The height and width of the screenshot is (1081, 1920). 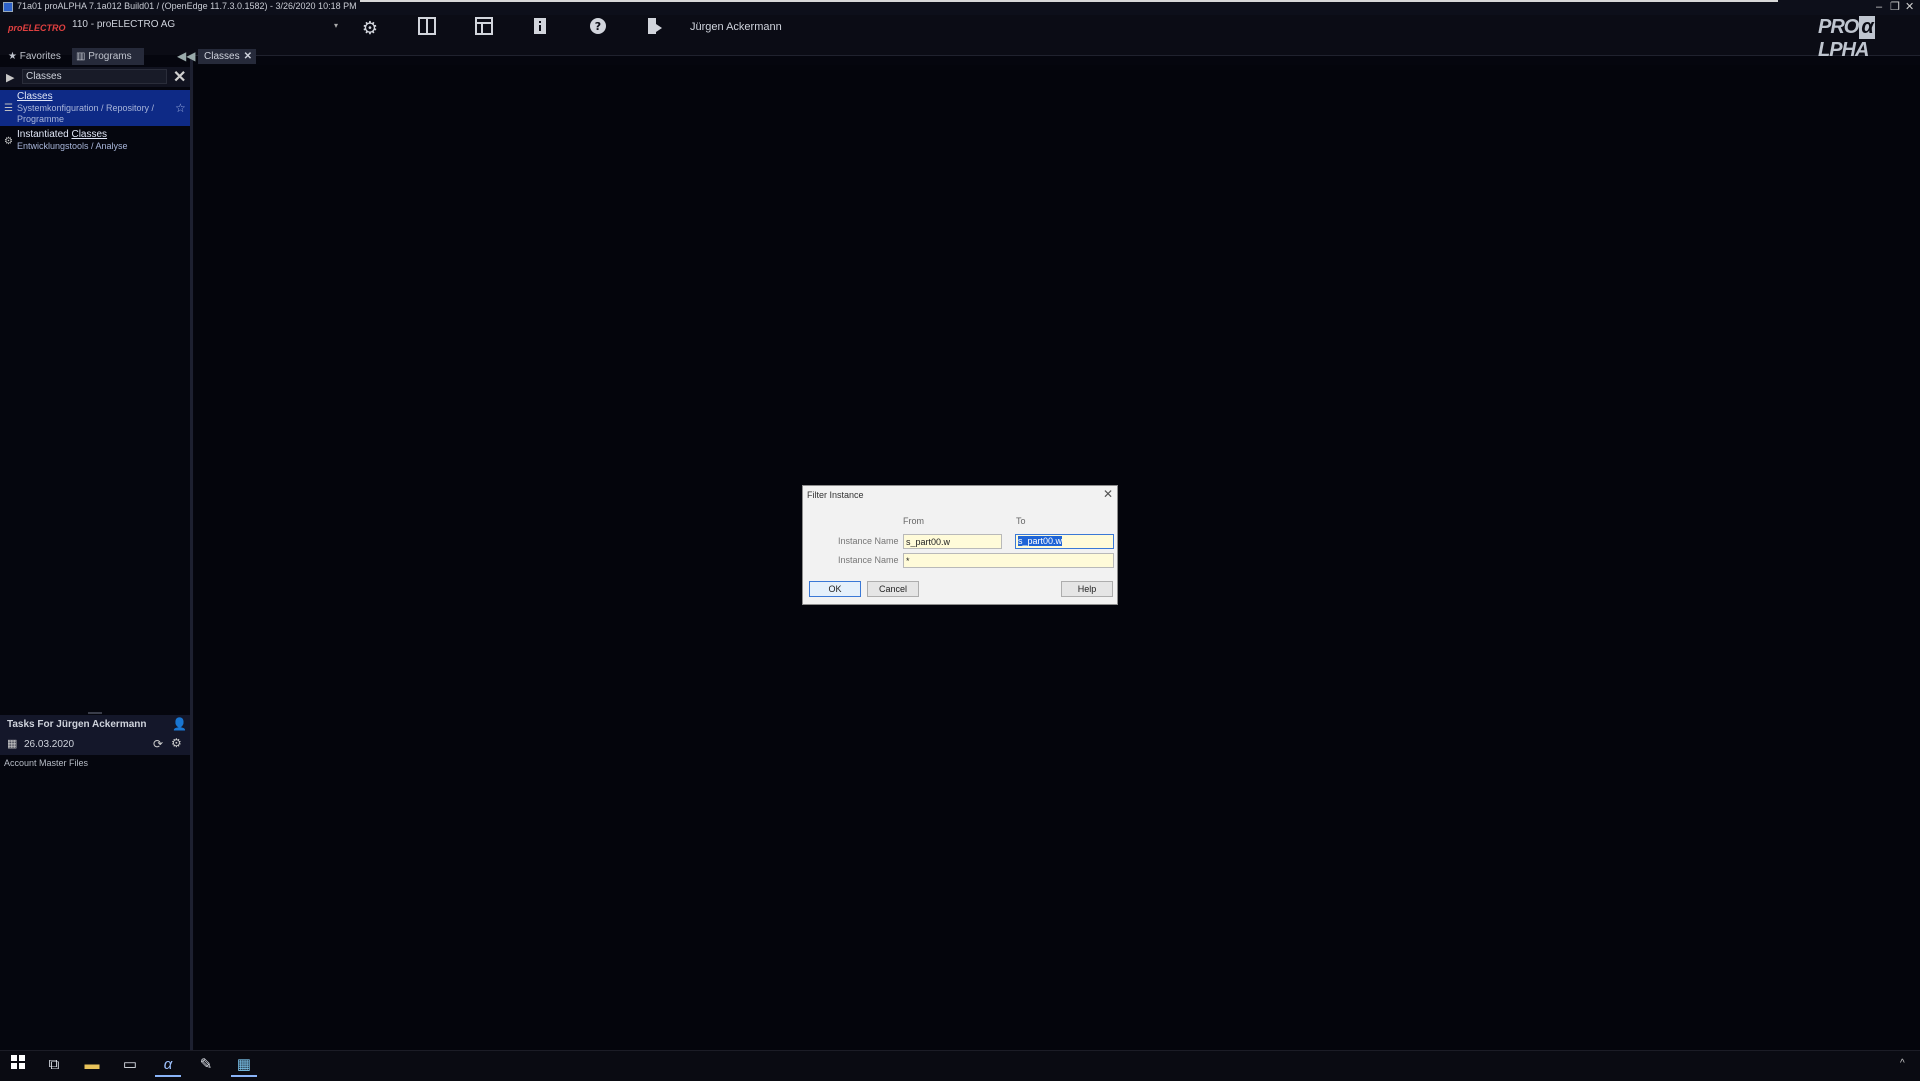 What do you see at coordinates (62, 134) in the screenshot?
I see `result-title: Instantiated Classes` at bounding box center [62, 134].